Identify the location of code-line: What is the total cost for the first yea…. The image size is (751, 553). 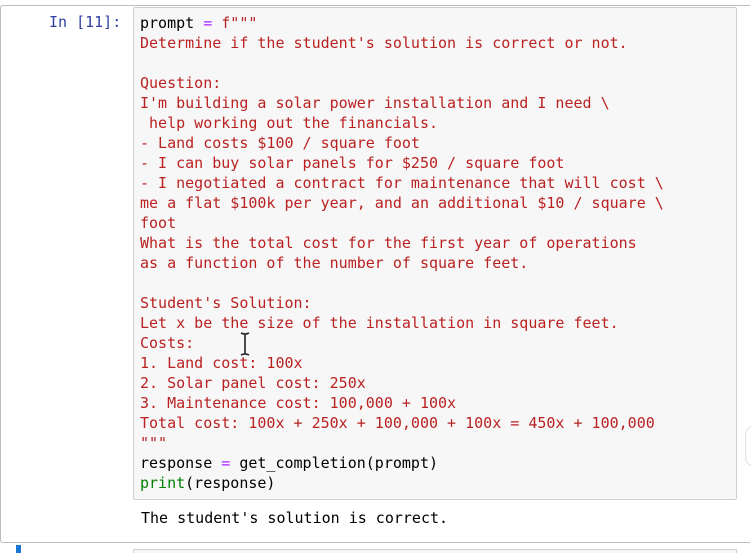
(402, 243).